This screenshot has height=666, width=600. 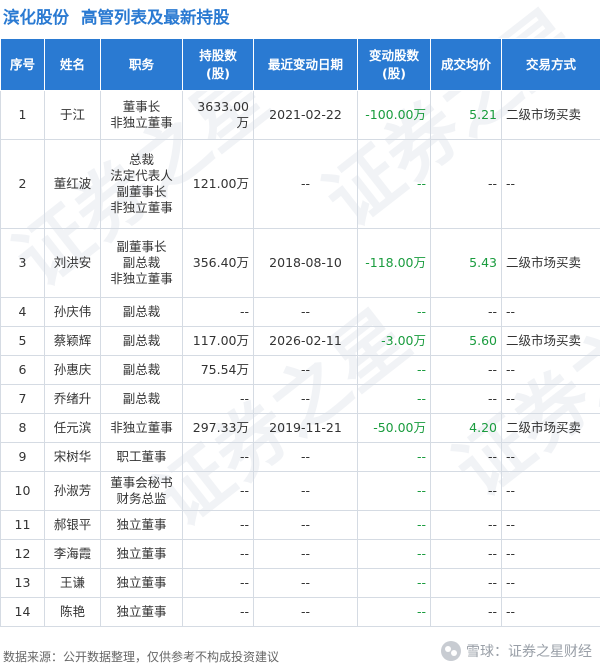 I want to click on role-line: 董事长, so click(x=141, y=106).